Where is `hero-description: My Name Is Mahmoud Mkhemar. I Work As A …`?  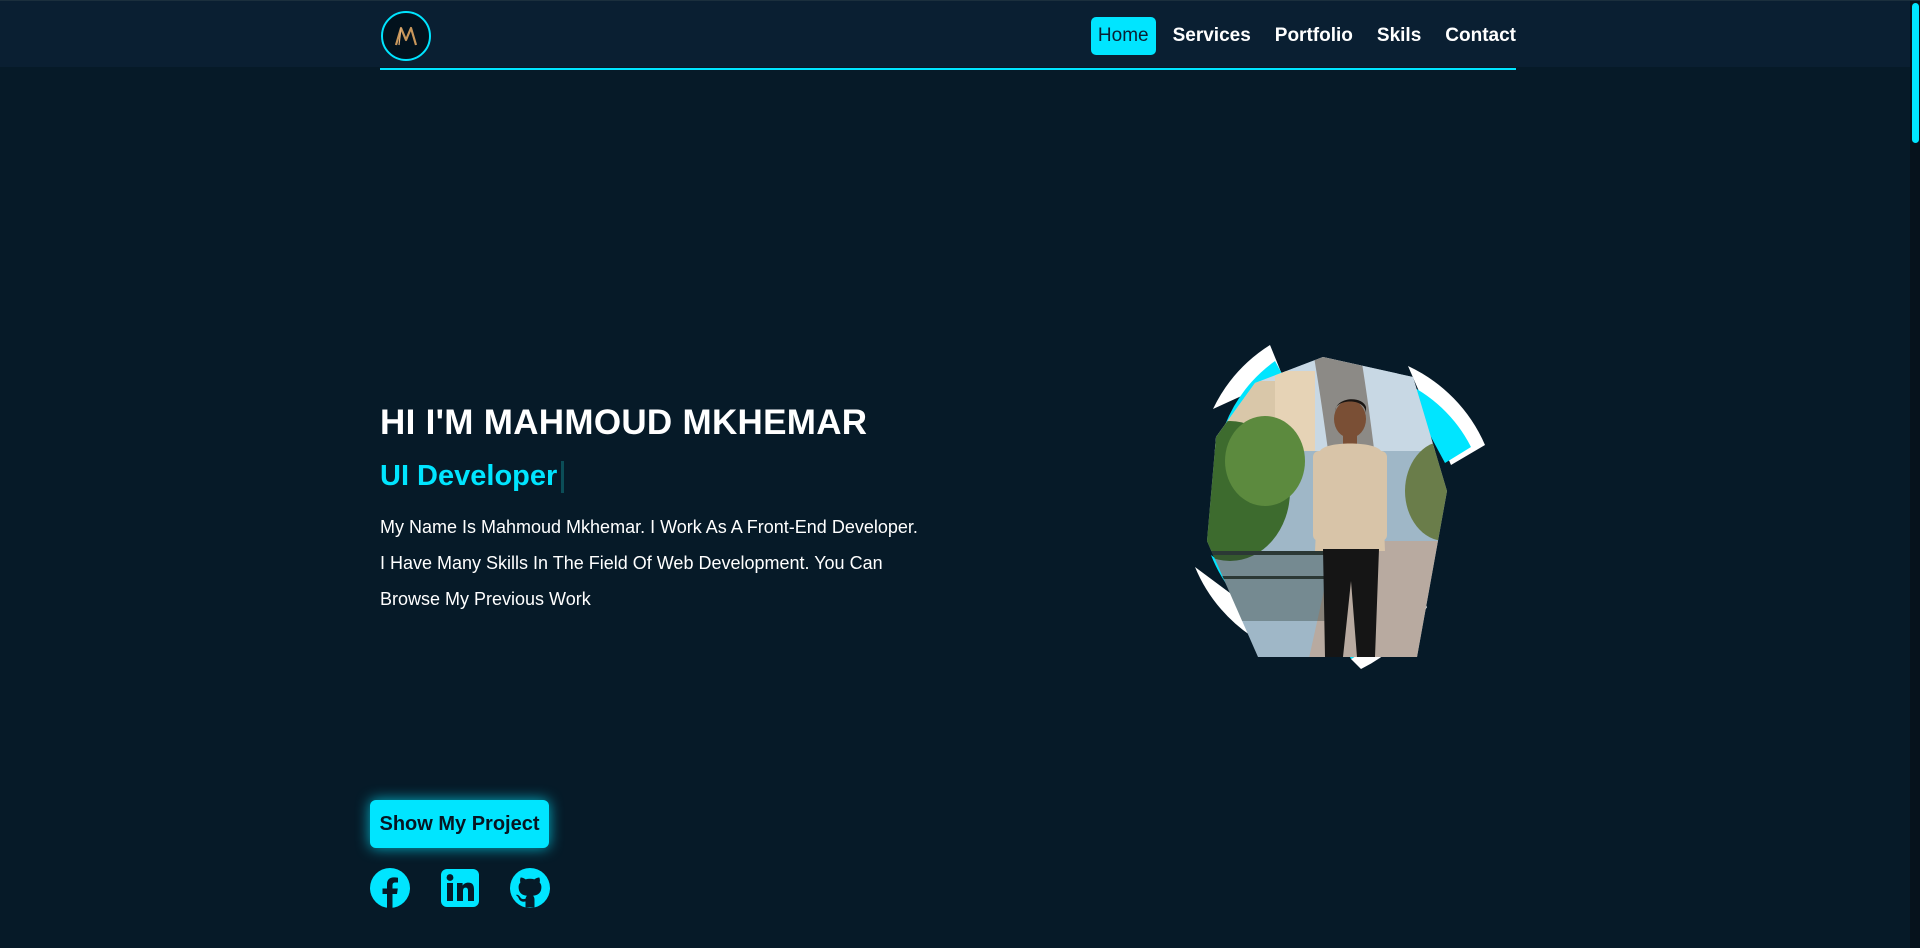
hero-description: My Name Is Mahmoud Mkhemar. I Work As A … is located at coordinates (649, 563).